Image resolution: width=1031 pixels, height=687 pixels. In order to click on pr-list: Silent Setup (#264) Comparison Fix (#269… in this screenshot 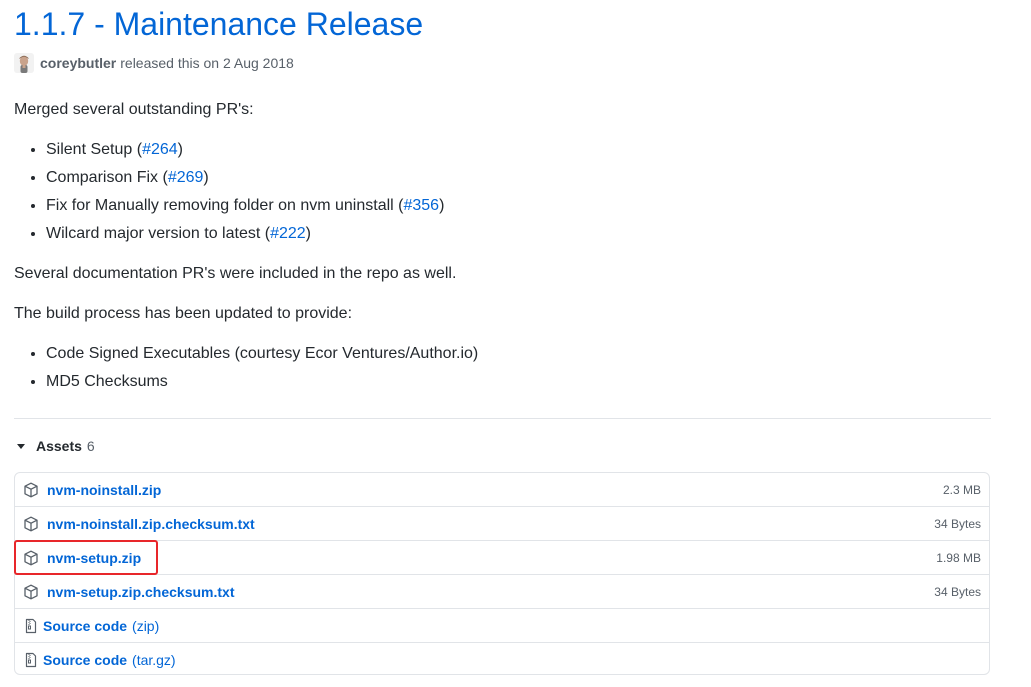, I will do `click(229, 192)`.